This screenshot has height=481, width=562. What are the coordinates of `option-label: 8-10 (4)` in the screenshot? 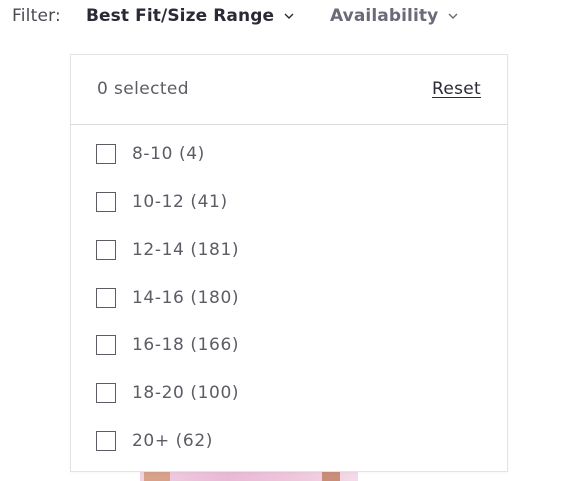 It's located at (168, 154).